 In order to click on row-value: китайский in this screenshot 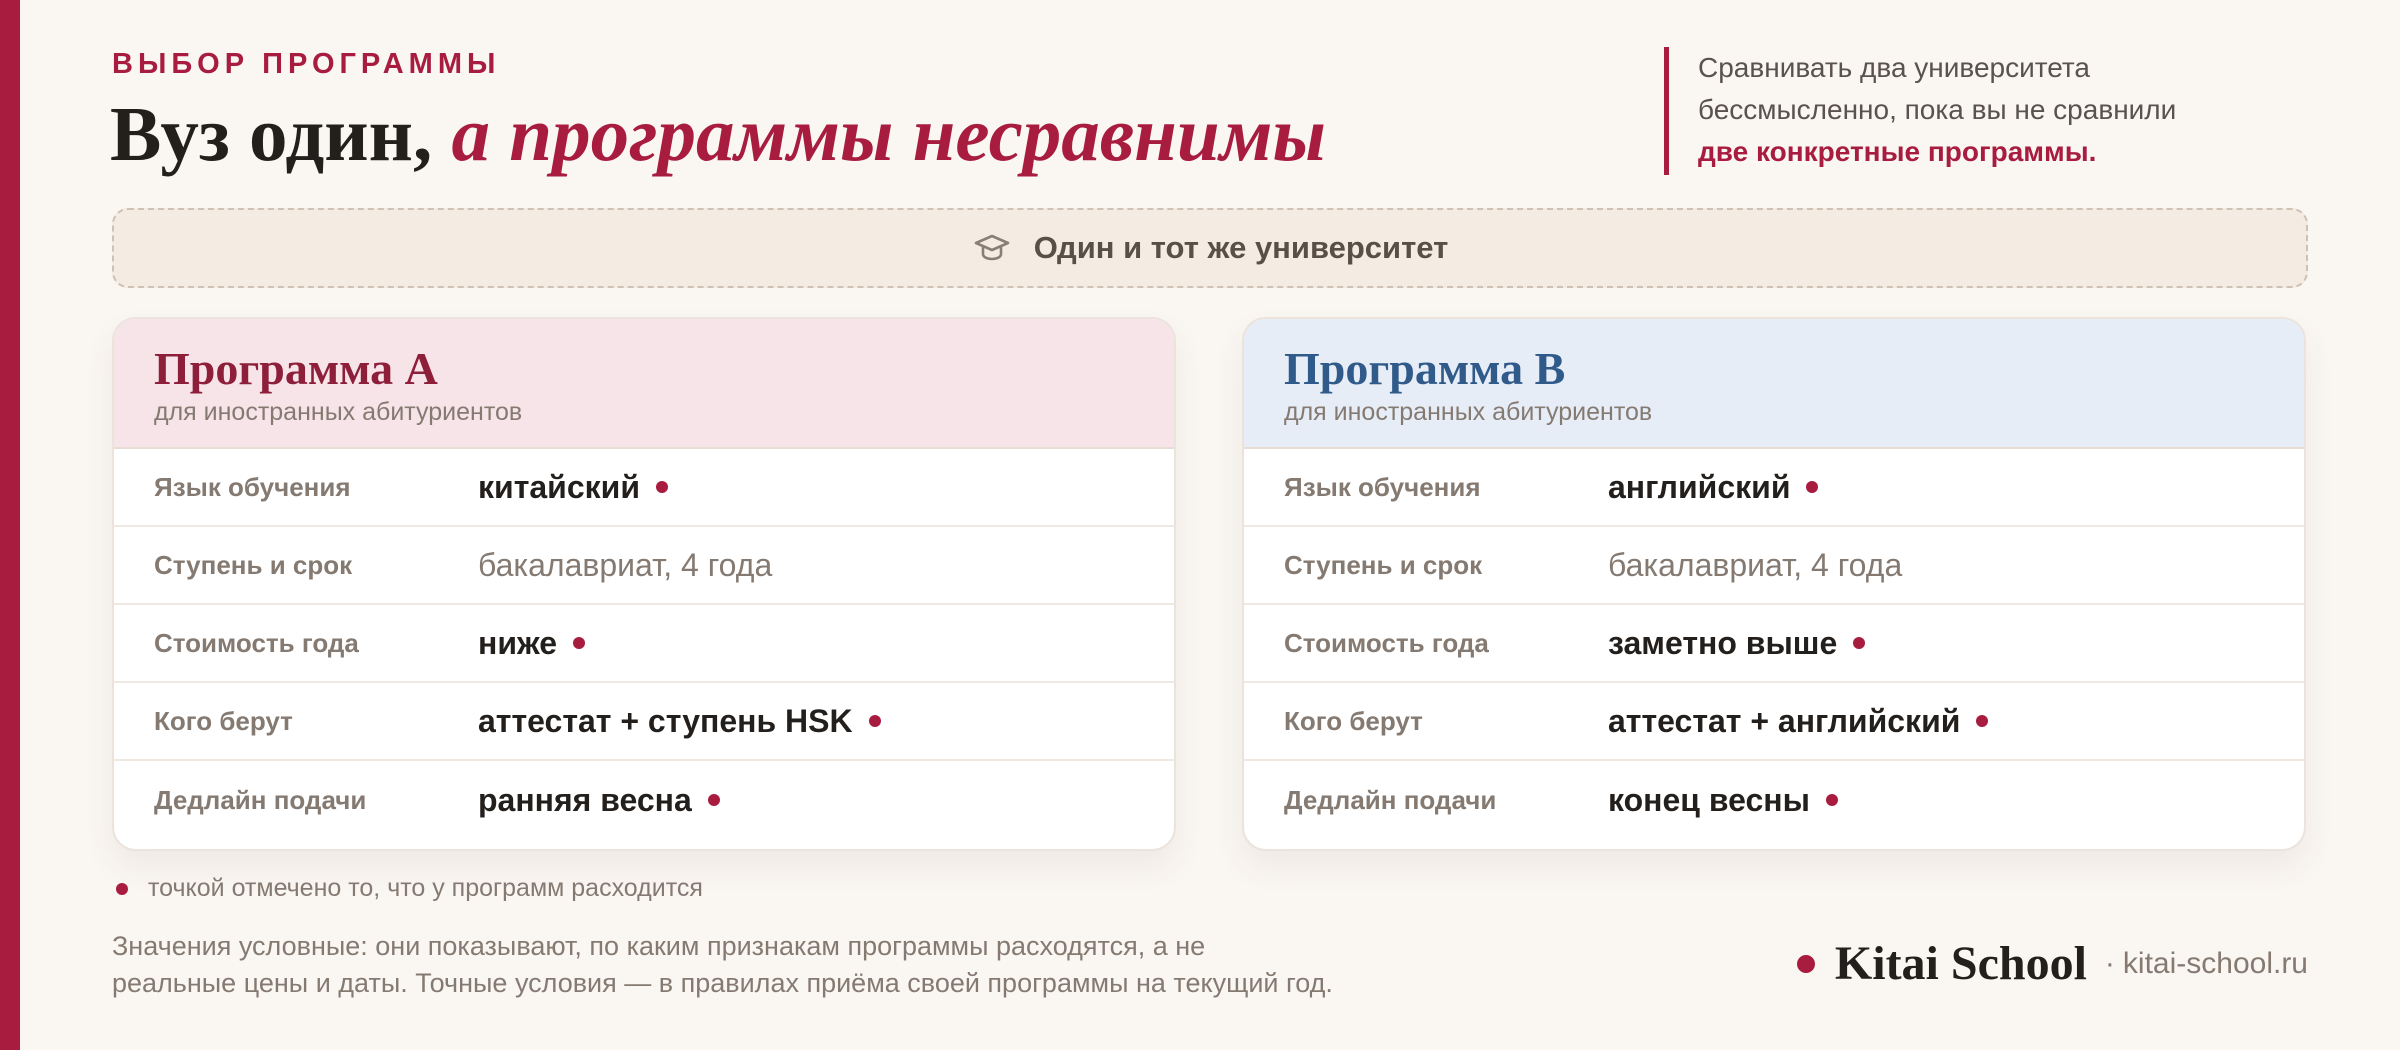, I will do `click(573, 487)`.